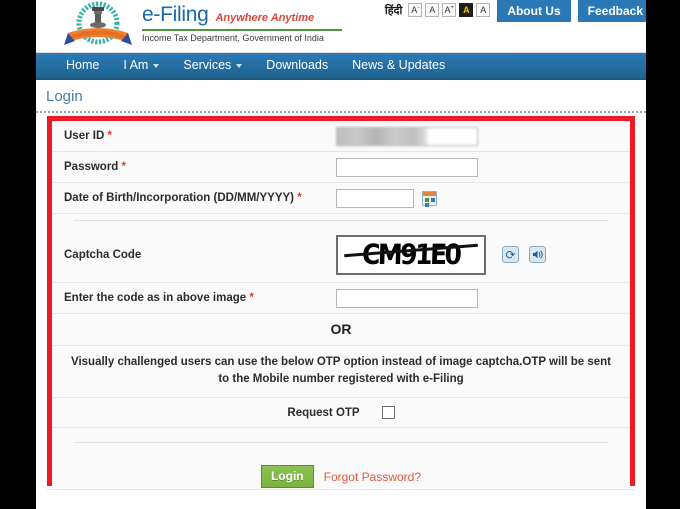 The image size is (680, 509). I want to click on nav-label-i-am: I Am, so click(136, 65).